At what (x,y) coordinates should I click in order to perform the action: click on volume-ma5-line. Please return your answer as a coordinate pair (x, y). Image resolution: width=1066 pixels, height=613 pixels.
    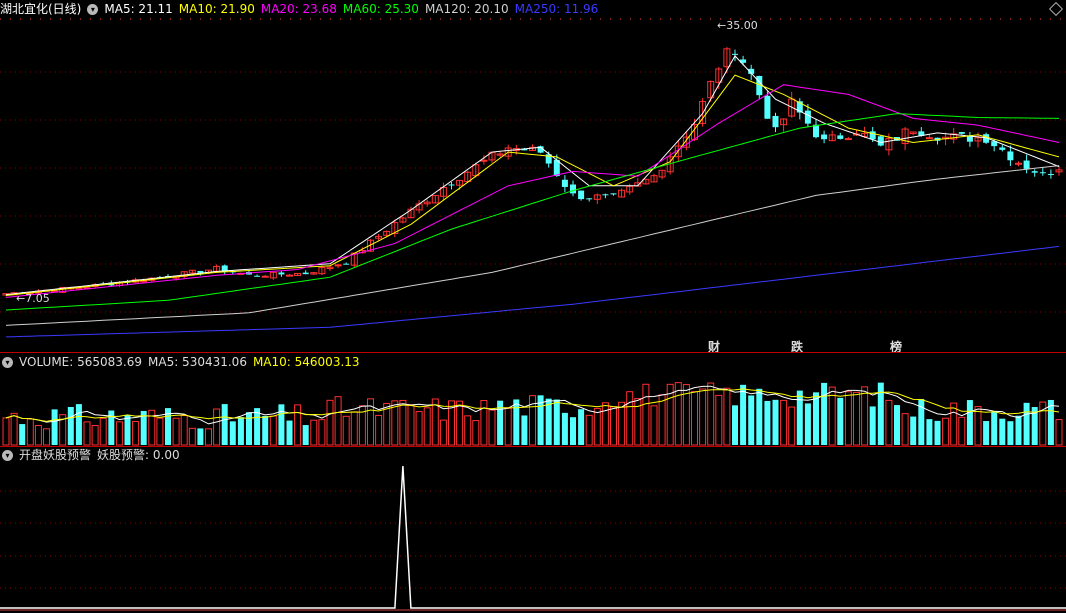
    Looking at the image, I should click on (532, 405).